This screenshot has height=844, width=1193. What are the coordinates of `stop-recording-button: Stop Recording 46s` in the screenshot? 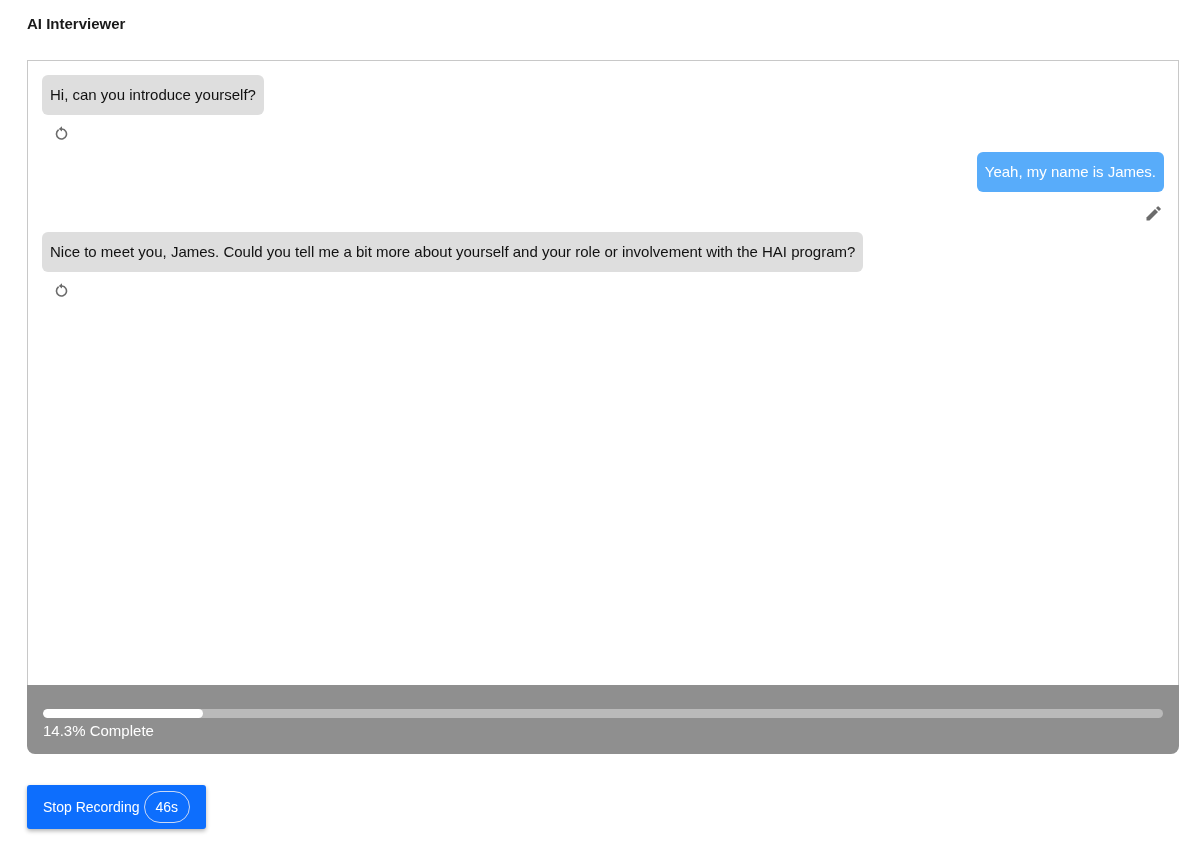 It's located at (117, 807).